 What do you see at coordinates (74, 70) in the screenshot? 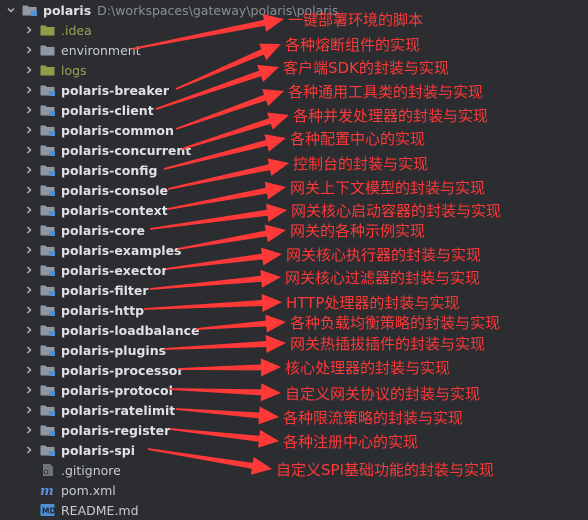
I see `tree-item-label: logs` at bounding box center [74, 70].